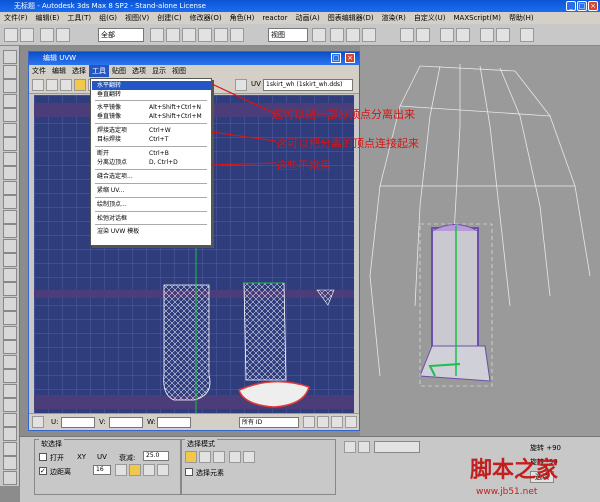  I want to click on site-watermark-url: www.jb51.net, so click(507, 492).